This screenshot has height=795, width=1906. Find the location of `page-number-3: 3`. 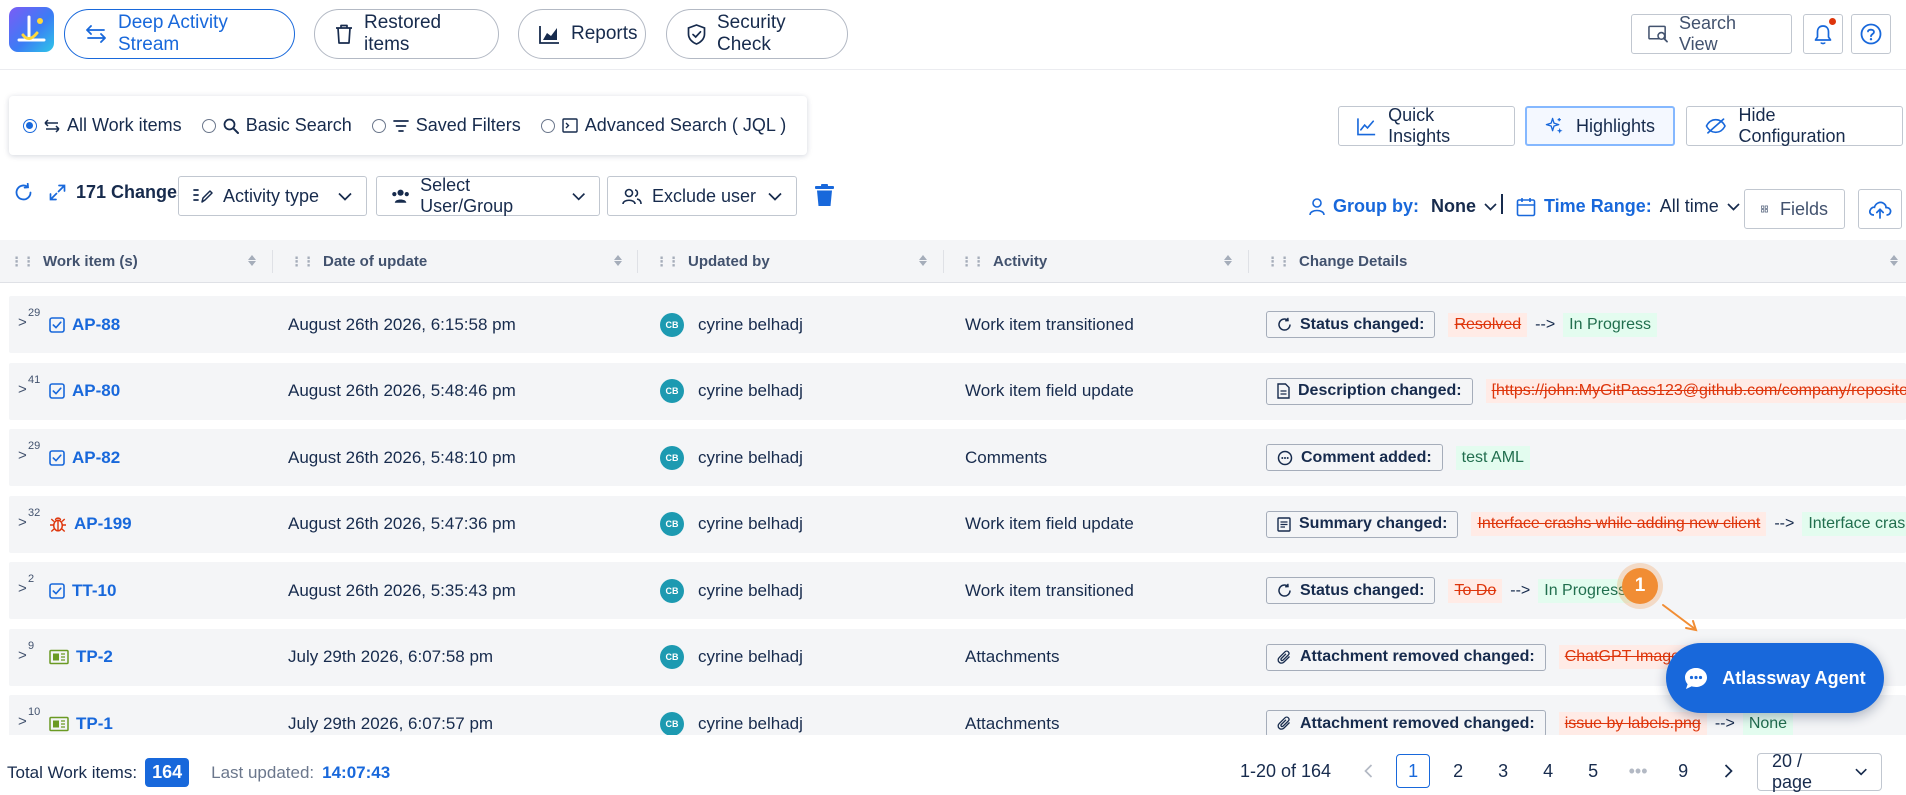

page-number-3: 3 is located at coordinates (1503, 771).